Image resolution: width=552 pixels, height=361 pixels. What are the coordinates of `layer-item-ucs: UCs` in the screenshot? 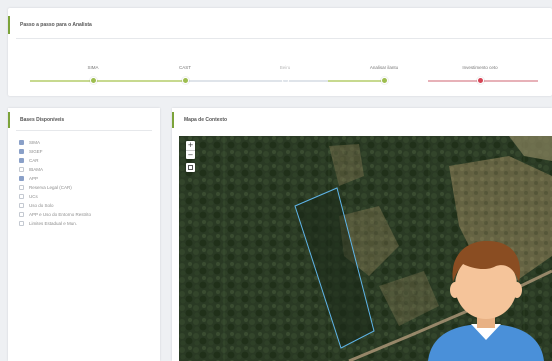 It's located at (55, 196).